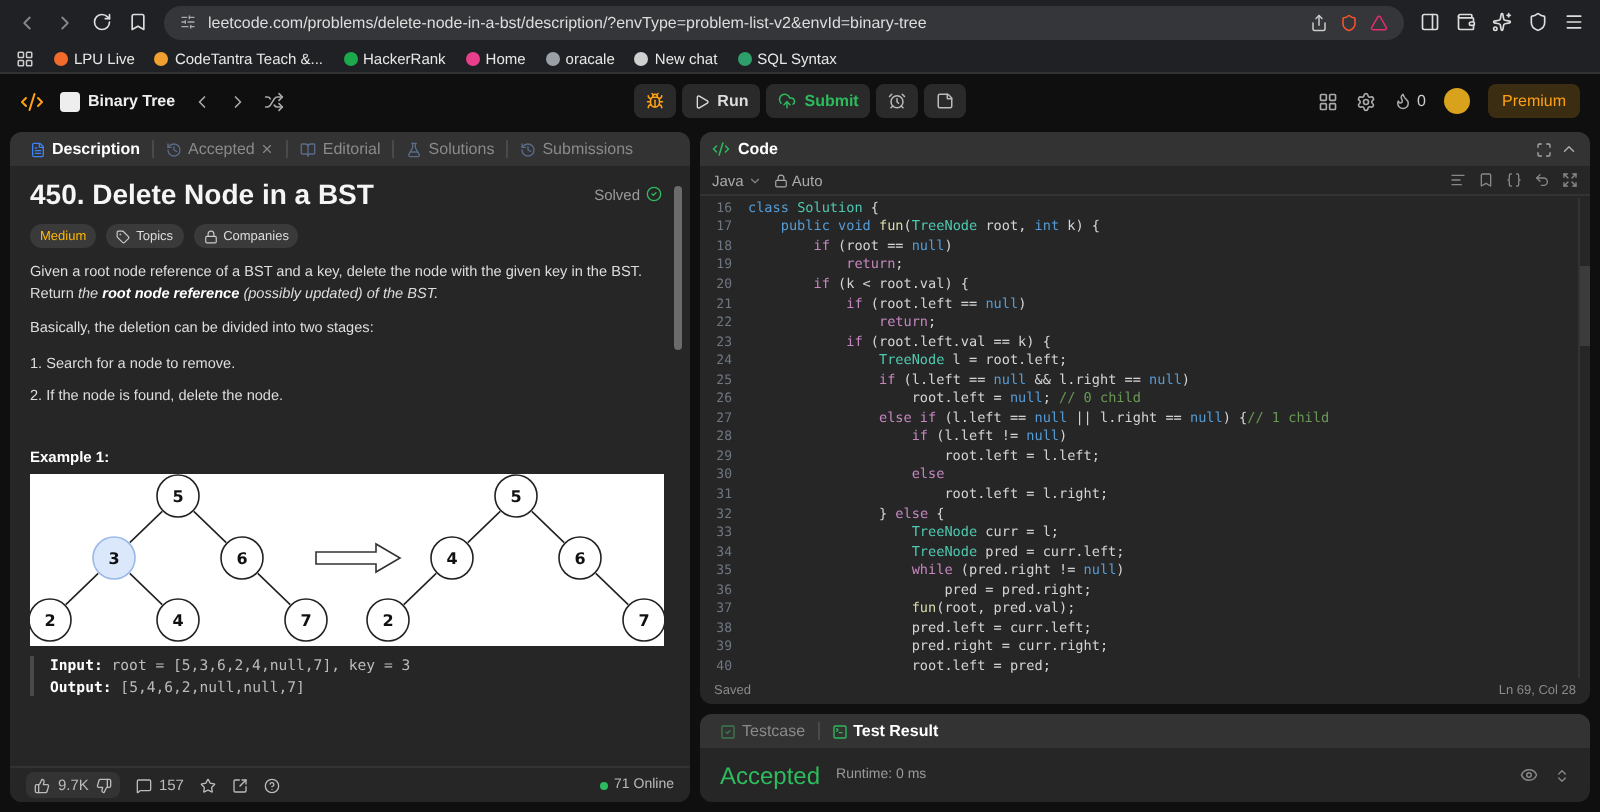  Describe the element at coordinates (1574, 22) in the screenshot. I see `menu-icon` at that location.